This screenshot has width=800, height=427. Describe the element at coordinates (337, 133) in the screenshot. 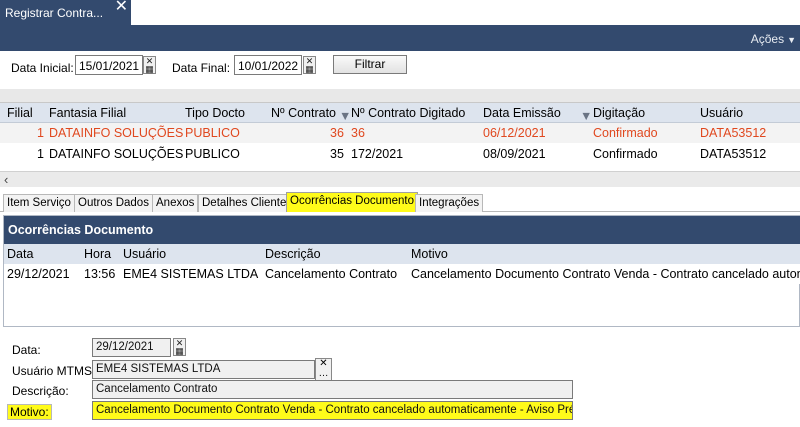

I see `cell-contrato: 36` at that location.